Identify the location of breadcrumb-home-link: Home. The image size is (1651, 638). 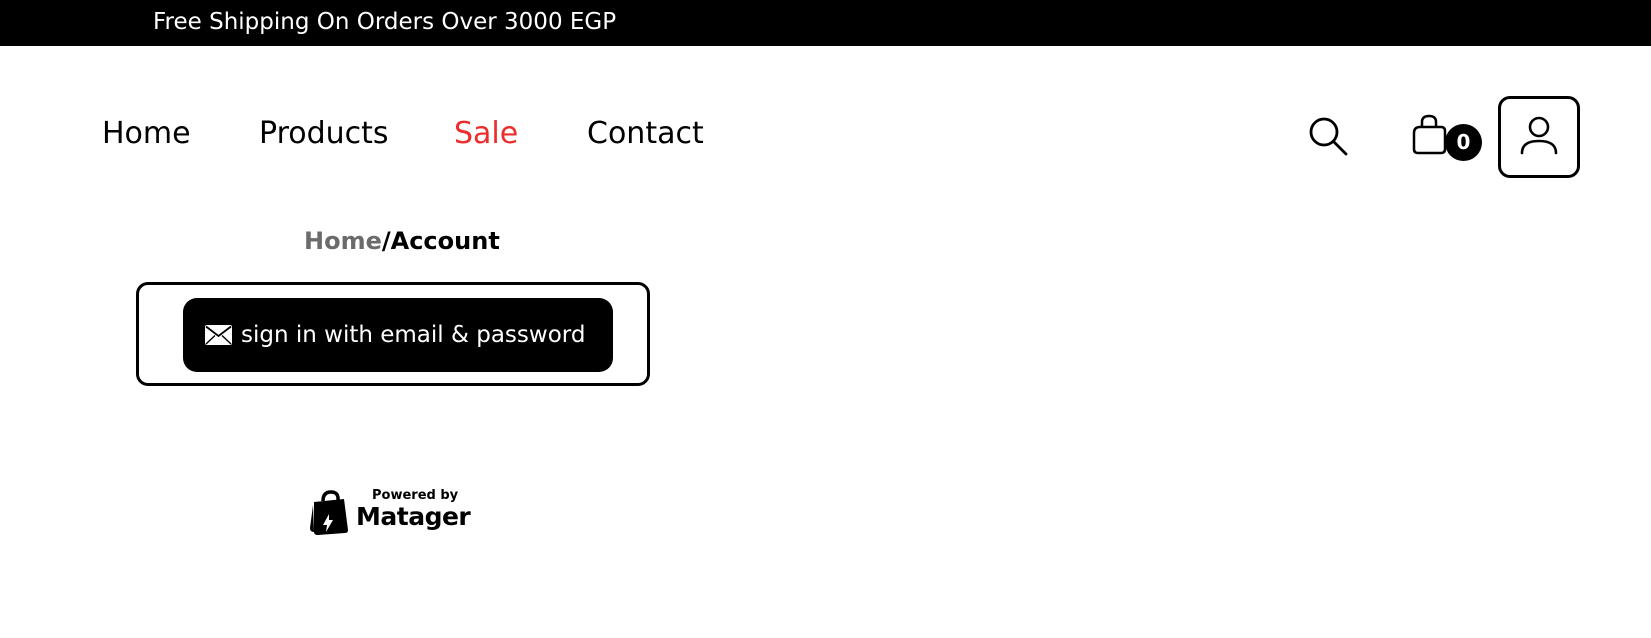
(343, 241).